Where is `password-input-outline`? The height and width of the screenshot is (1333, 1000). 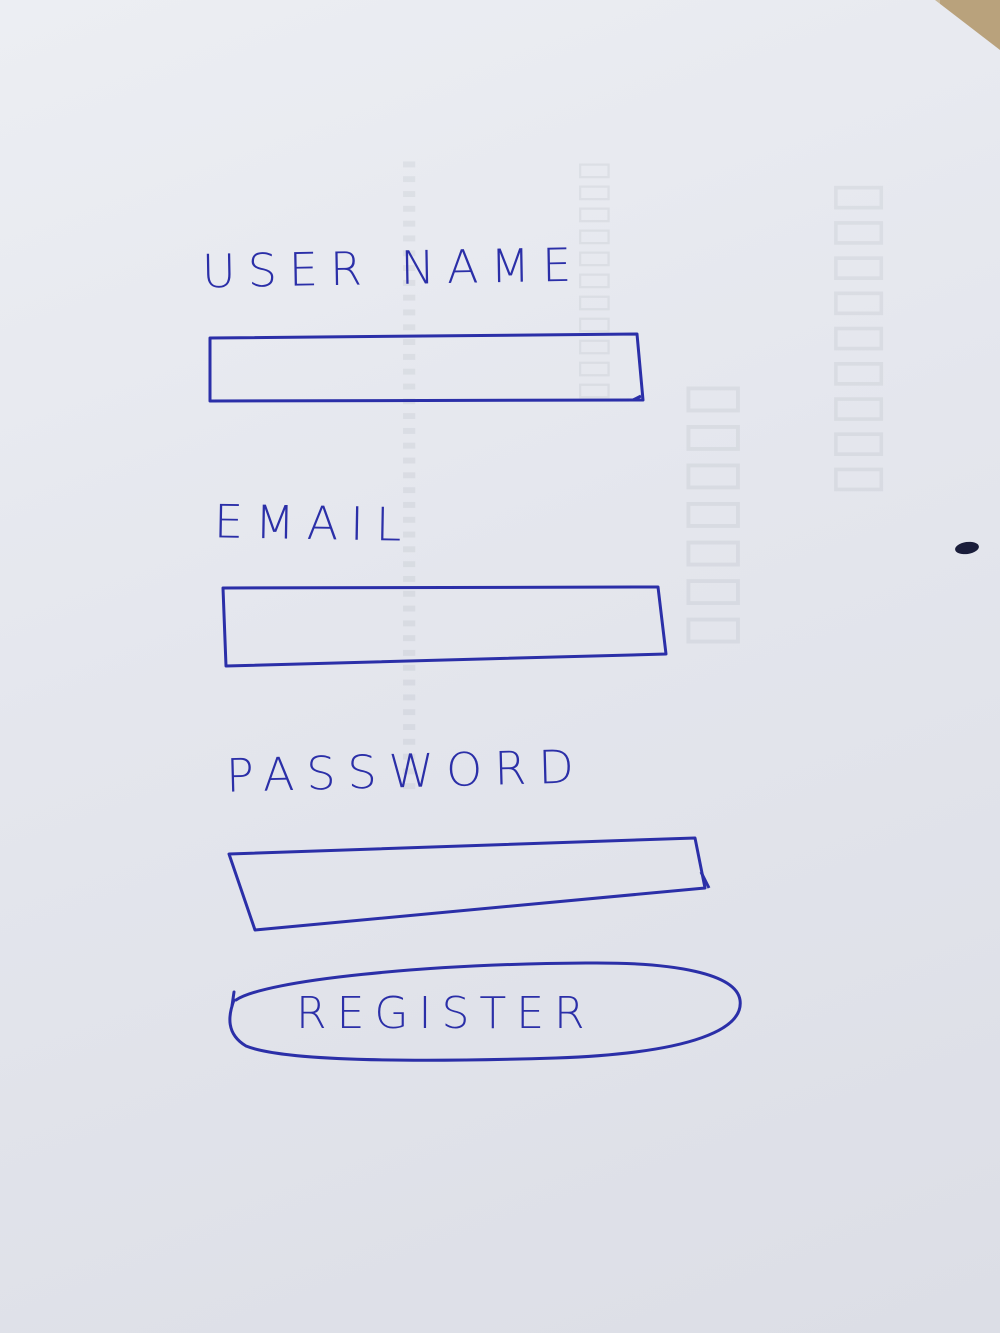
password-input-outline is located at coordinates (469, 884).